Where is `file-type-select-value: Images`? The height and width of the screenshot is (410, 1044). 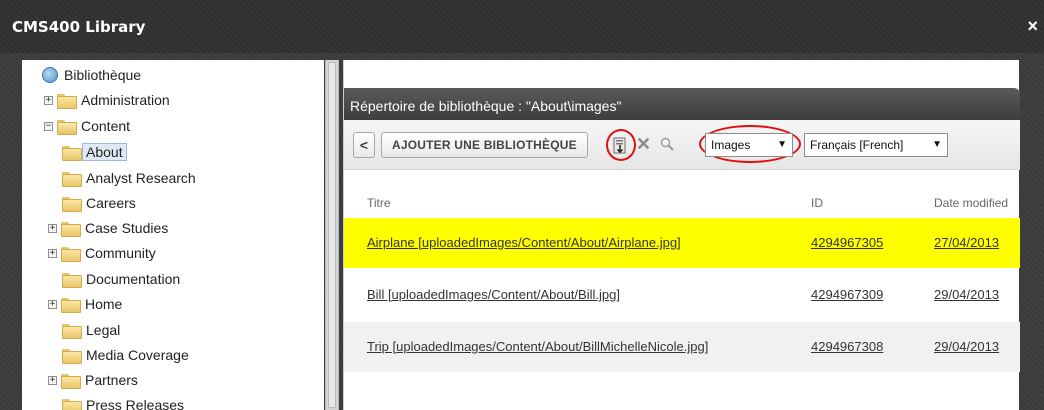
file-type-select-value: Images is located at coordinates (731, 145).